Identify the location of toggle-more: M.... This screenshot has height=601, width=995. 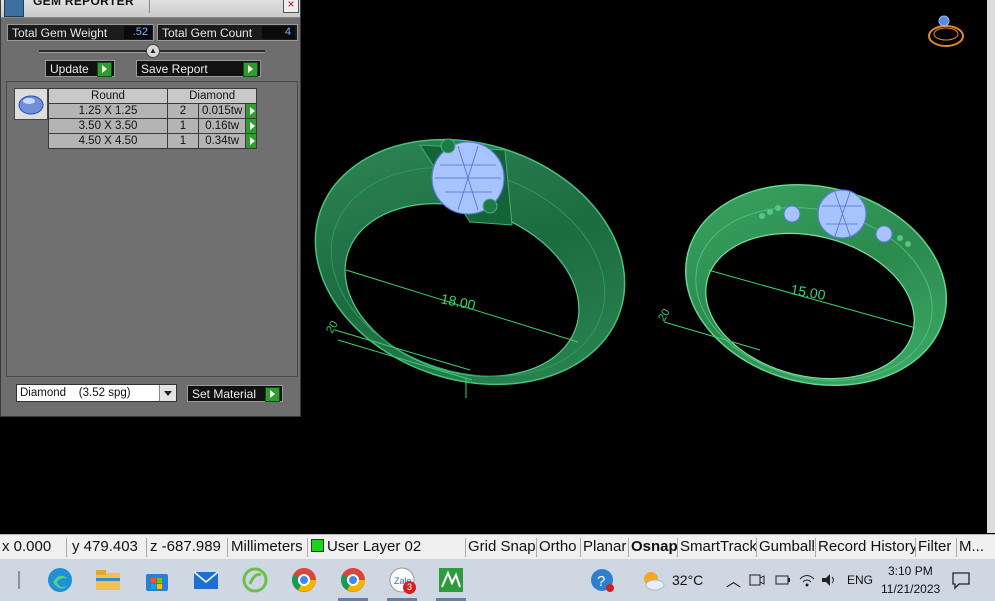
(972, 547).